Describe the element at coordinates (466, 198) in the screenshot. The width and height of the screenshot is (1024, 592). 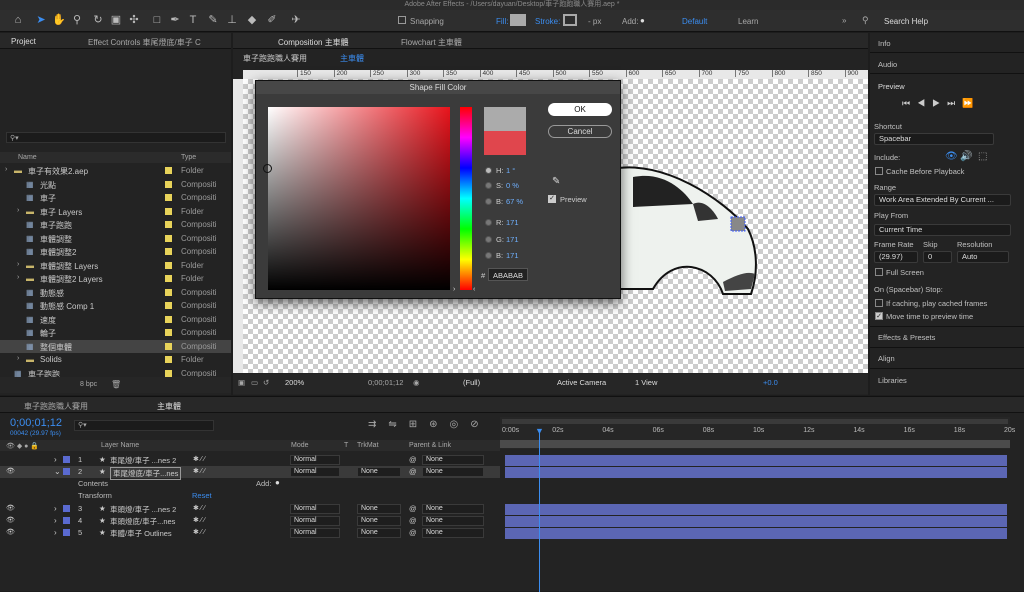
I see `hue-slider` at that location.